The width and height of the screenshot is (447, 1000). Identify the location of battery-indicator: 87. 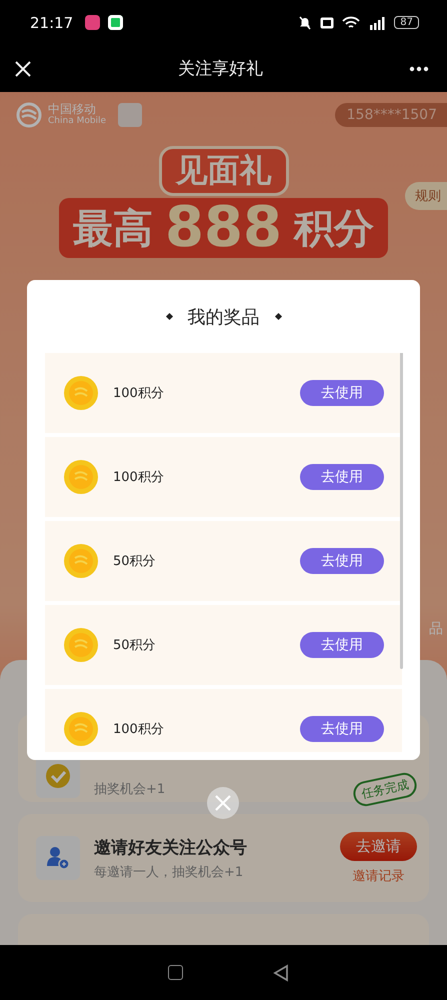
(406, 22).